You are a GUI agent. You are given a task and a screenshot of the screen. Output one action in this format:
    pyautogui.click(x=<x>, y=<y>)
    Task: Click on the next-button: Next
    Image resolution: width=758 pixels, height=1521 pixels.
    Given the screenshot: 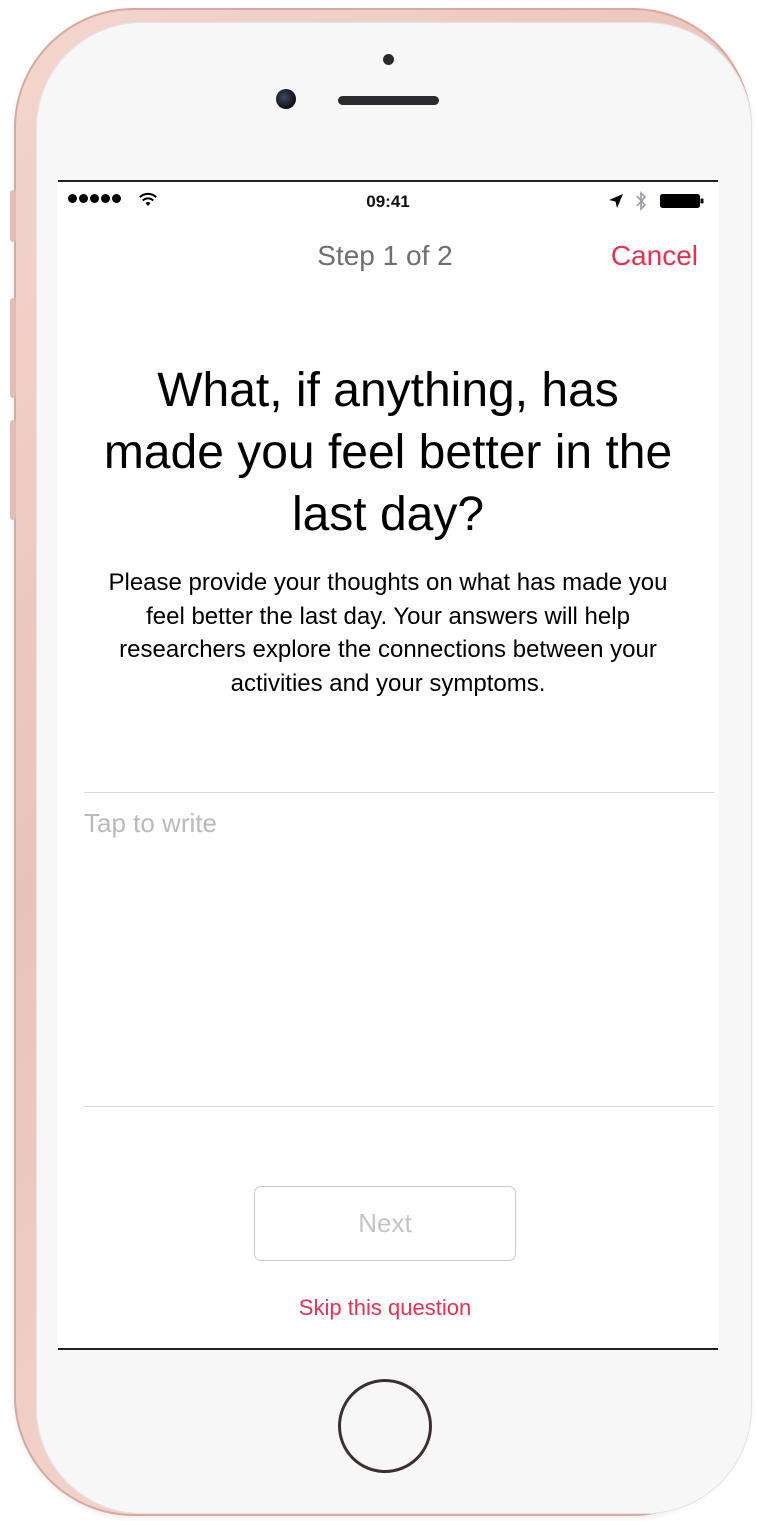 What is the action you would take?
    pyautogui.click(x=385, y=1223)
    